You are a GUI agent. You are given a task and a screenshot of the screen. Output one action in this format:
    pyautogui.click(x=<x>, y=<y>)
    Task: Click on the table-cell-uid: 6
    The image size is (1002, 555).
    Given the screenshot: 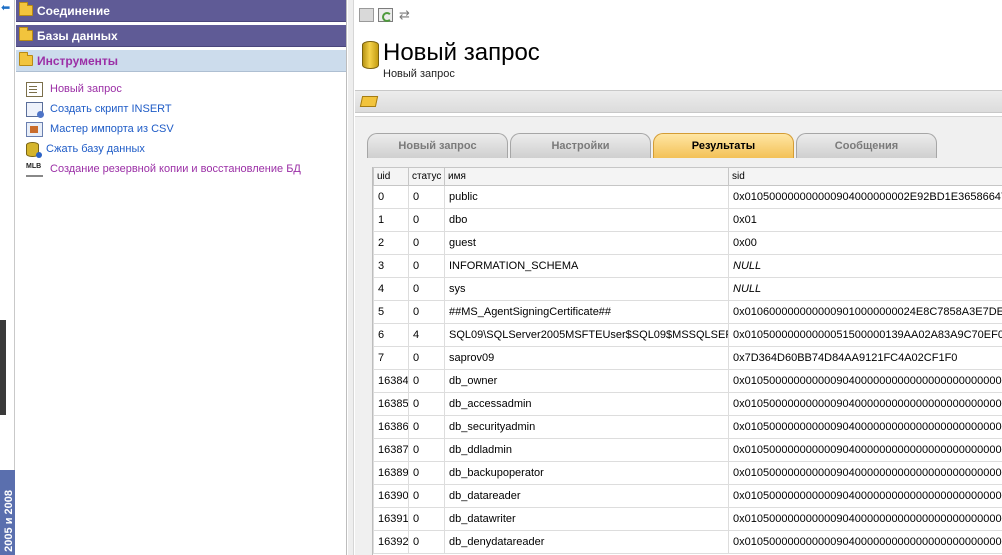 What is the action you would take?
    pyautogui.click(x=391, y=335)
    